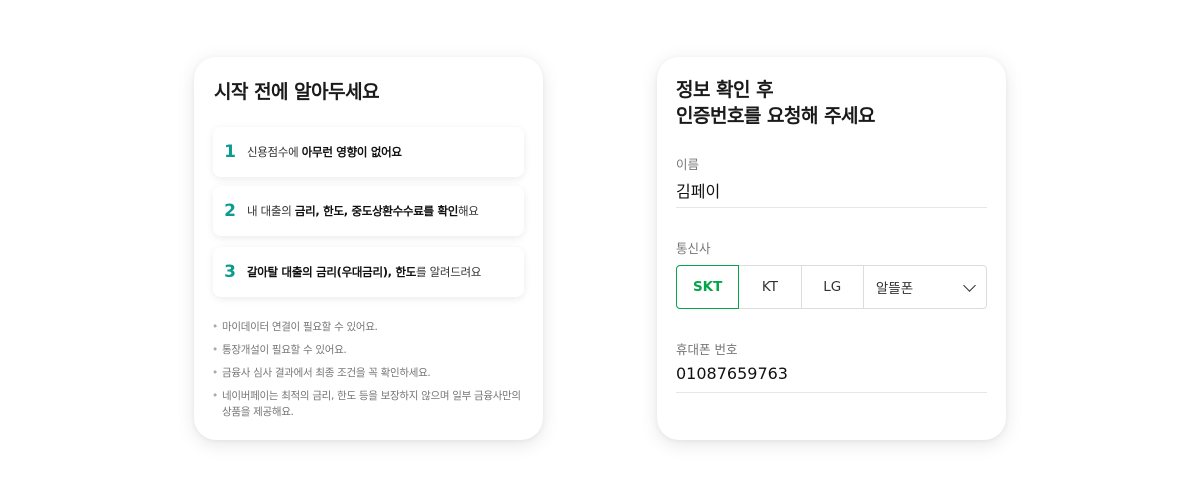 The height and width of the screenshot is (497, 1200). What do you see at coordinates (693, 248) in the screenshot?
I see `carrier-label: 통신사` at bounding box center [693, 248].